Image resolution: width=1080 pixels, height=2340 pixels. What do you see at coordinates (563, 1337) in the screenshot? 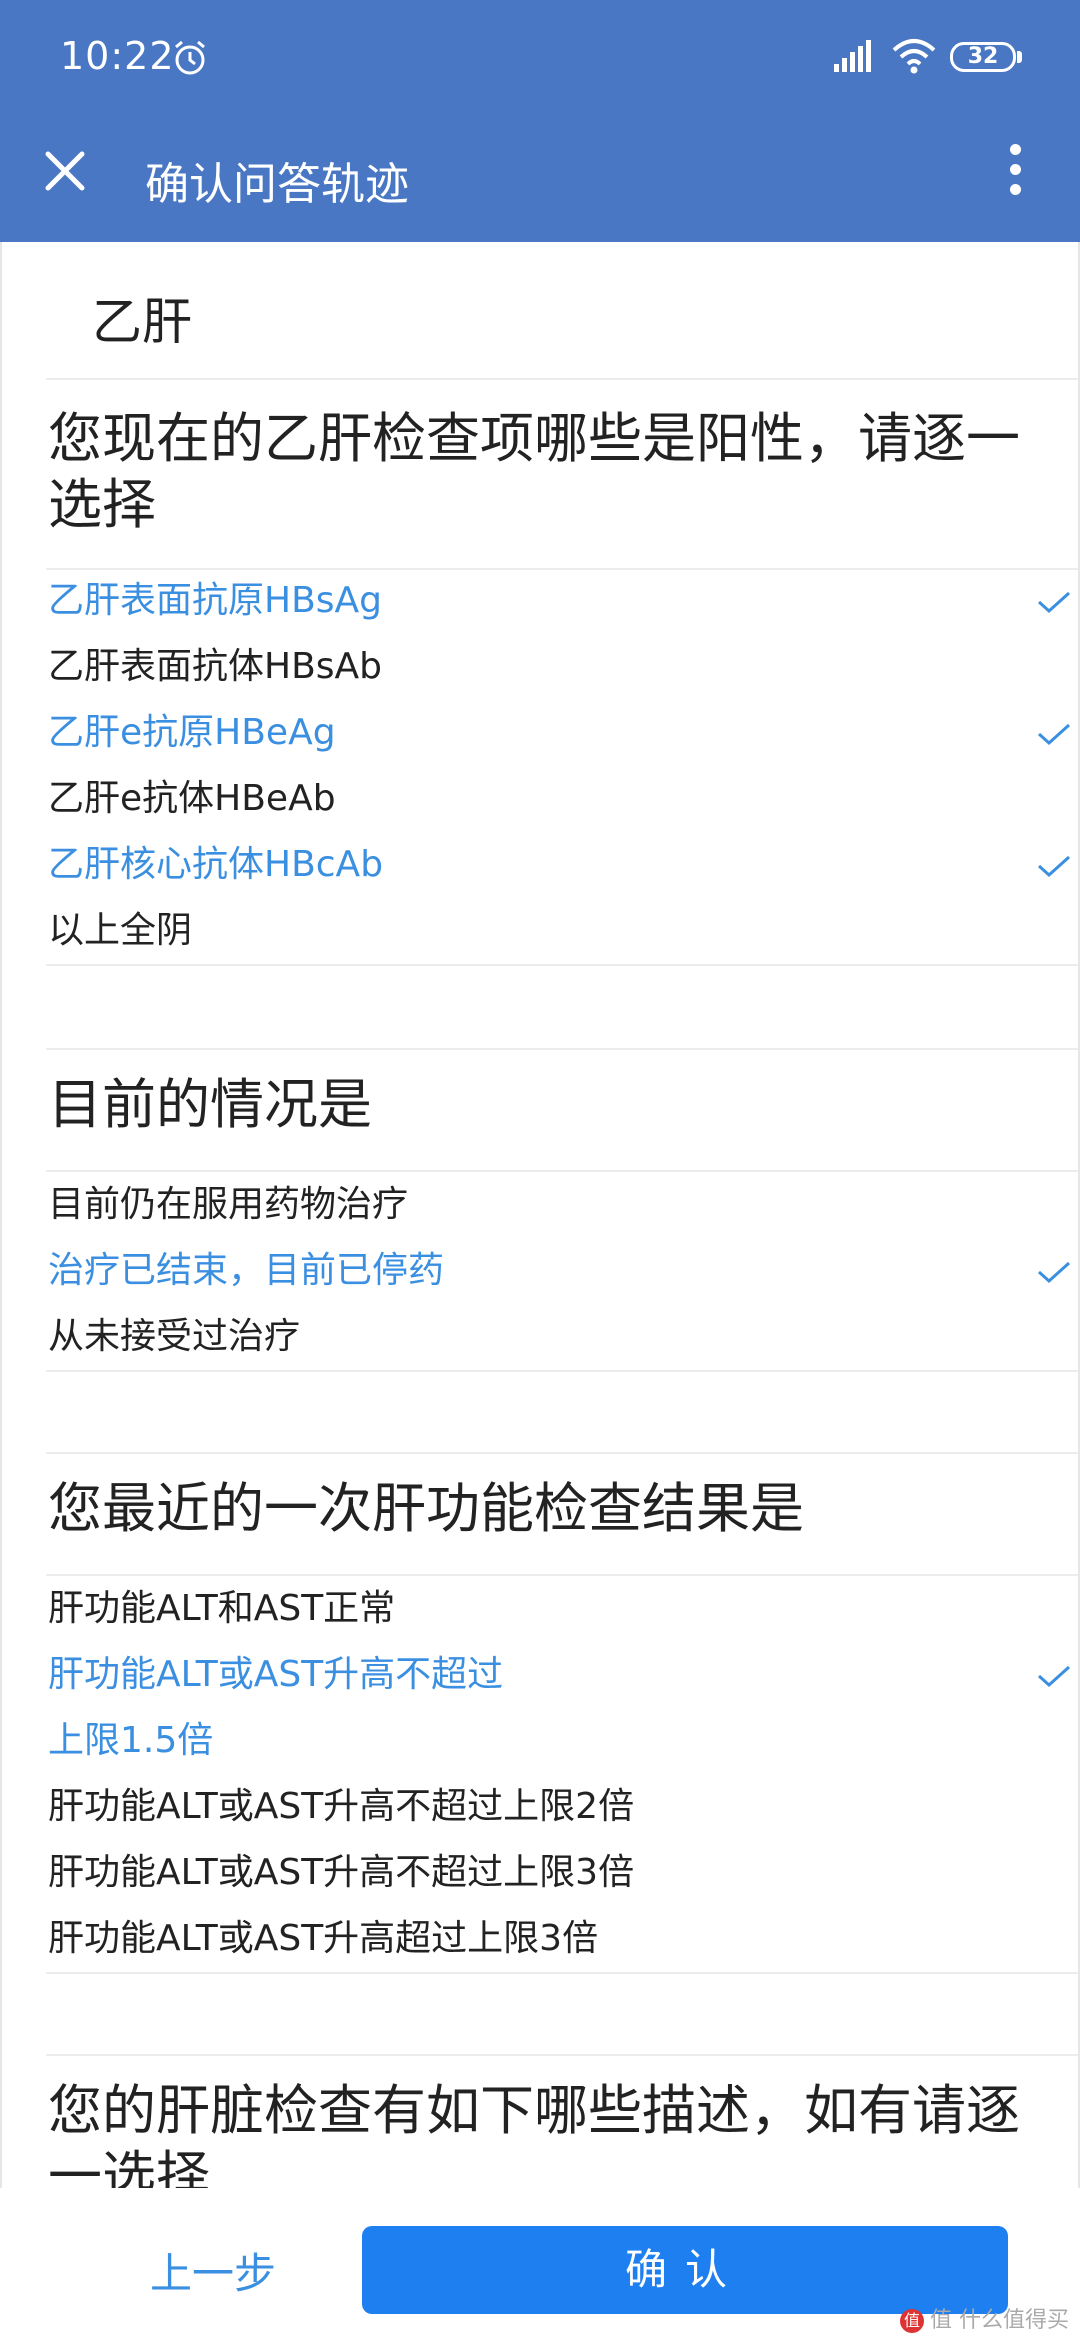
I see `option-item: 从未接受过治疗` at bounding box center [563, 1337].